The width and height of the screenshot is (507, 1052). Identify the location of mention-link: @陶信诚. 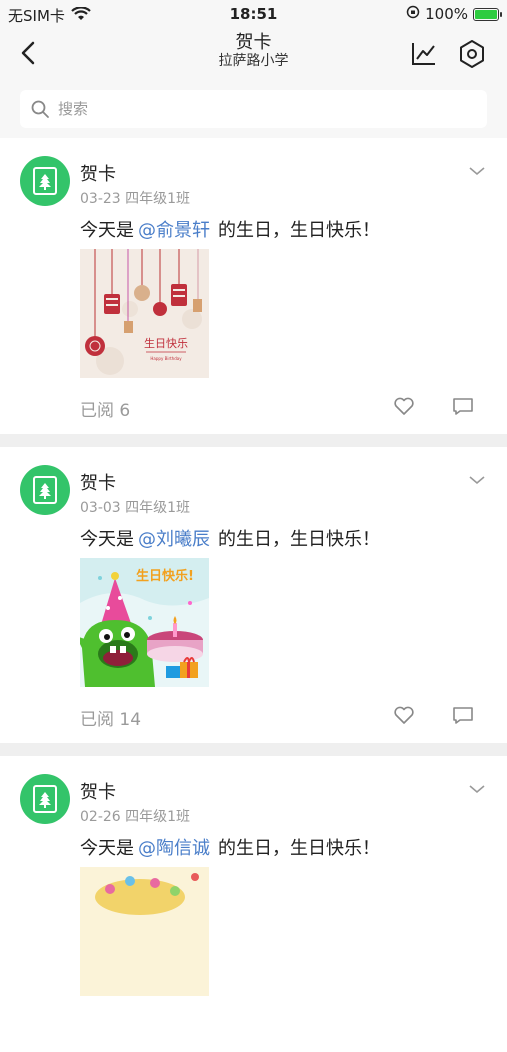
(174, 848).